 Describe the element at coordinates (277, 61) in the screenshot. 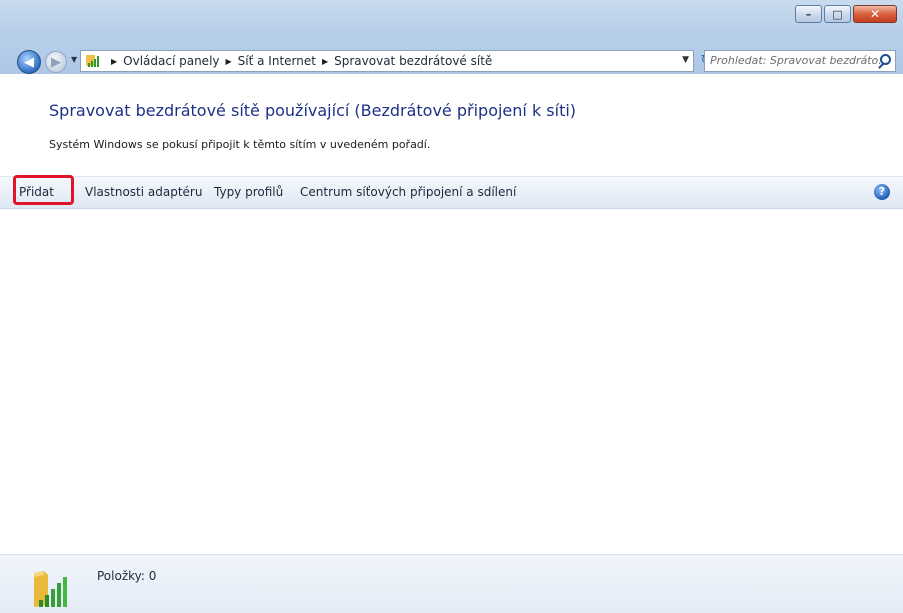

I see `breadcrumb-network-internet: Síť a Internet` at that location.